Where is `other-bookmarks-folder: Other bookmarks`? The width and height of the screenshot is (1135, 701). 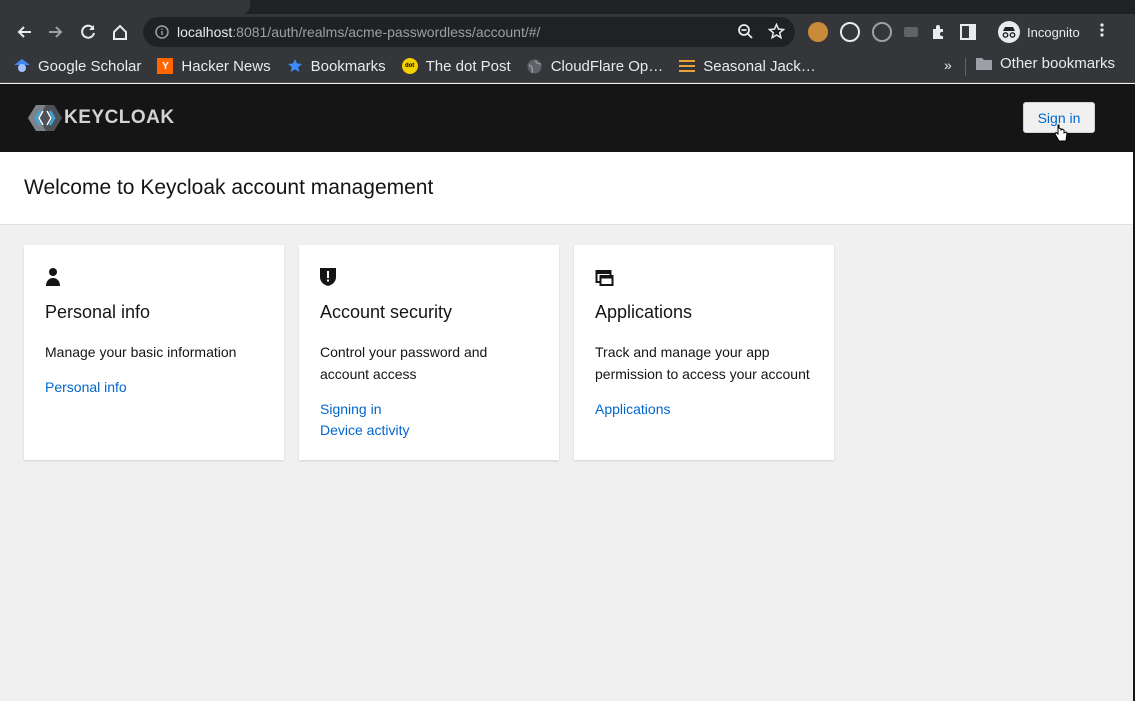 other-bookmarks-folder: Other bookmarks is located at coordinates (1045, 63).